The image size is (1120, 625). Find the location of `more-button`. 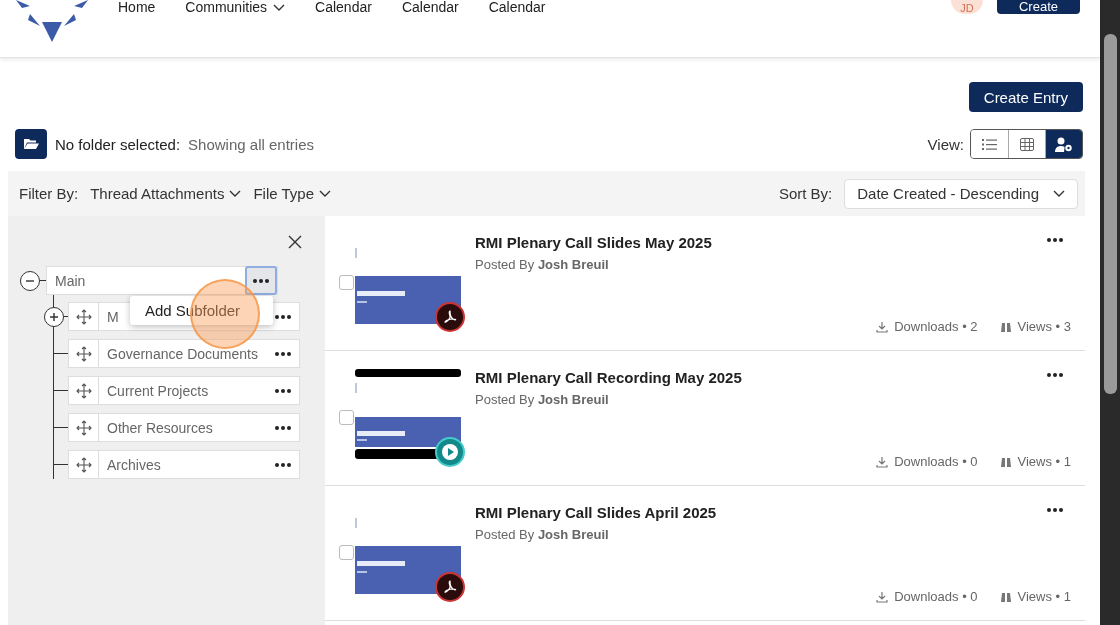

more-button is located at coordinates (261, 280).